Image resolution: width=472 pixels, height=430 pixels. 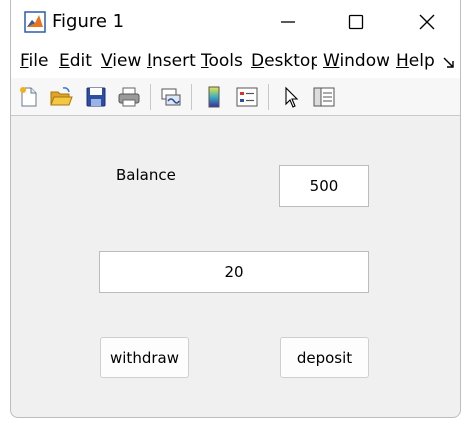 I want to click on maximize-icon, so click(x=356, y=22).